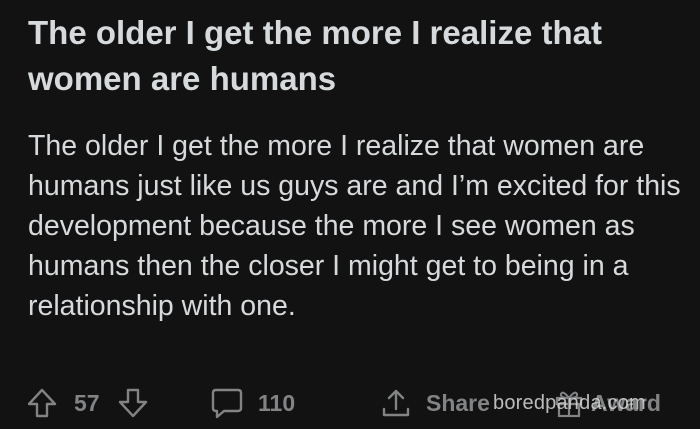 Image resolution: width=700 pixels, height=429 pixels. What do you see at coordinates (227, 403) in the screenshot?
I see `speech-bubble-icon` at bounding box center [227, 403].